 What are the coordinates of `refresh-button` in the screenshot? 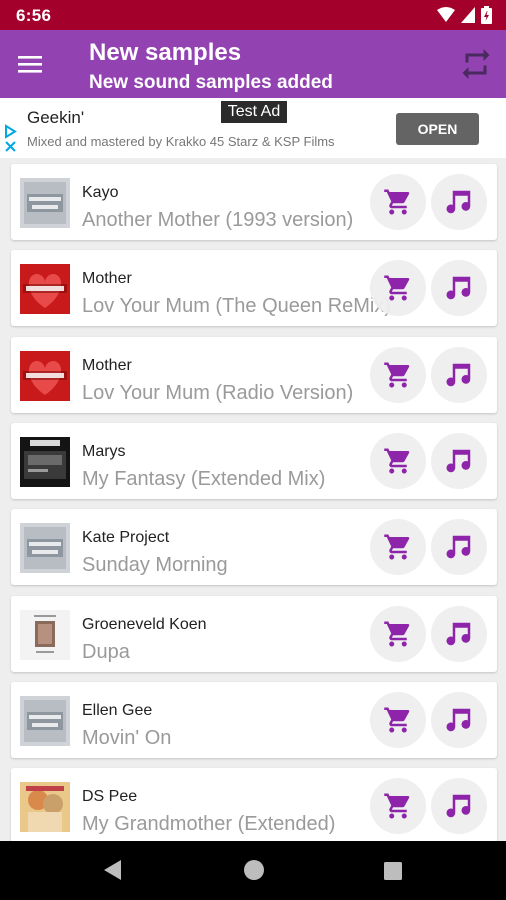 It's located at (476, 64).